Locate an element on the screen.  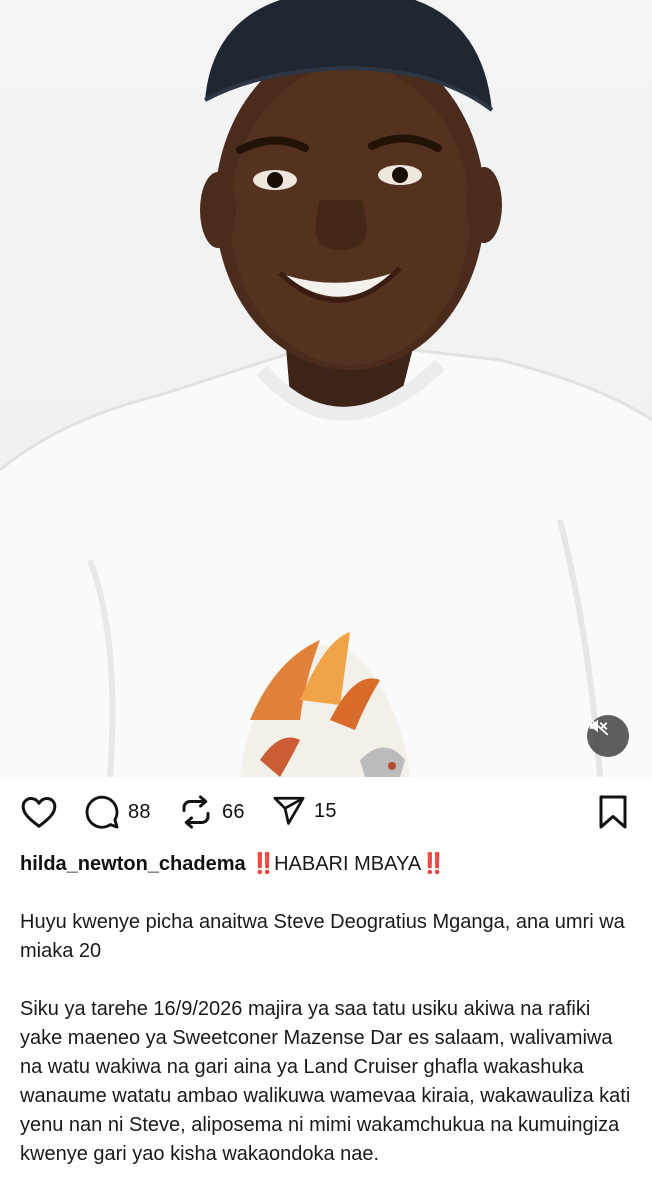
like-button is located at coordinates (43, 812).